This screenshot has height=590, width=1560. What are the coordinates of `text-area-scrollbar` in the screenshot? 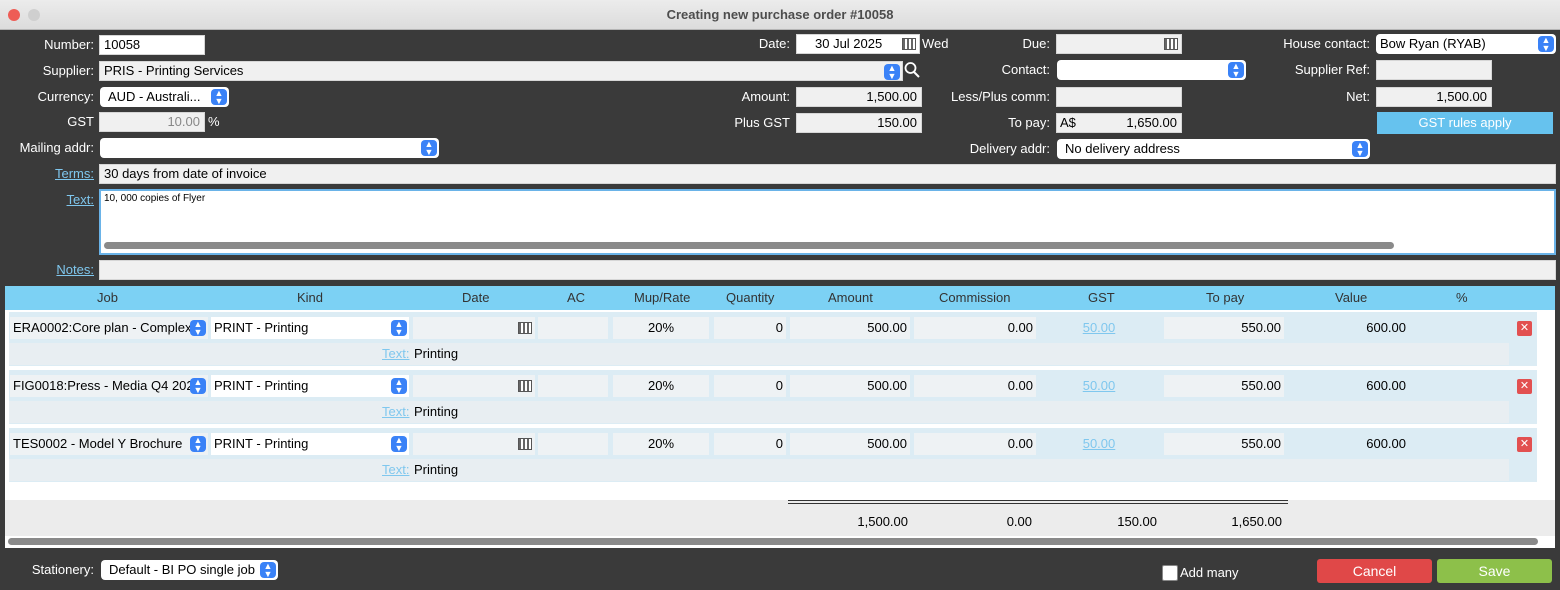 It's located at (749, 245).